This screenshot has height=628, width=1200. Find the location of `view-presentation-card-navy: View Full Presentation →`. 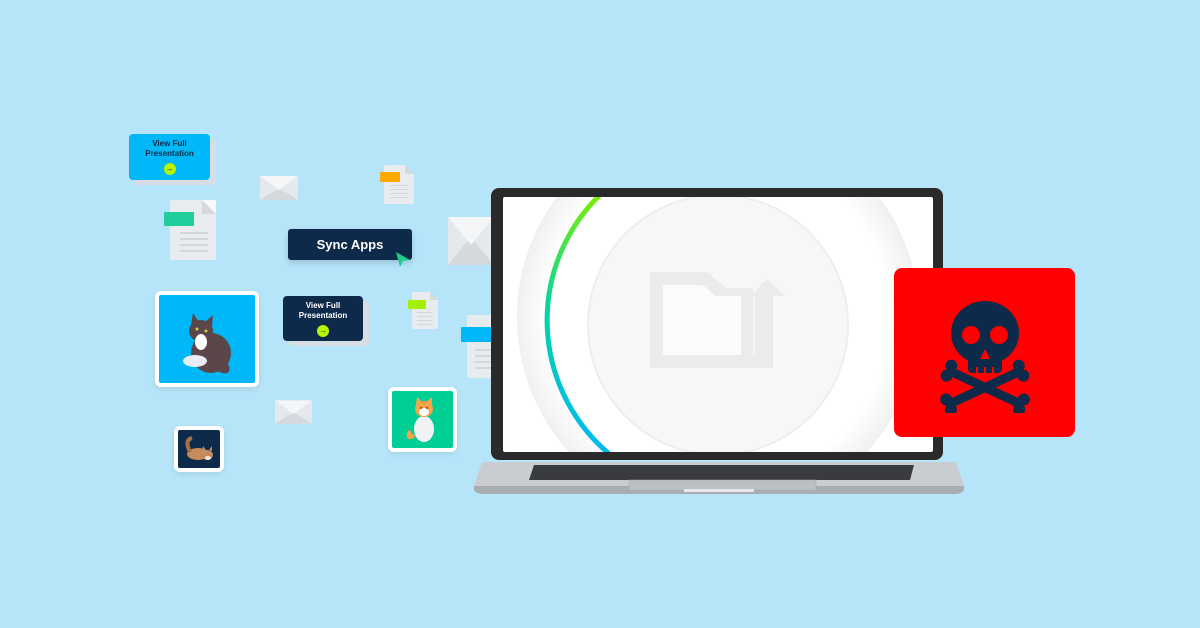

view-presentation-card-navy: View Full Presentation → is located at coordinates (323, 318).